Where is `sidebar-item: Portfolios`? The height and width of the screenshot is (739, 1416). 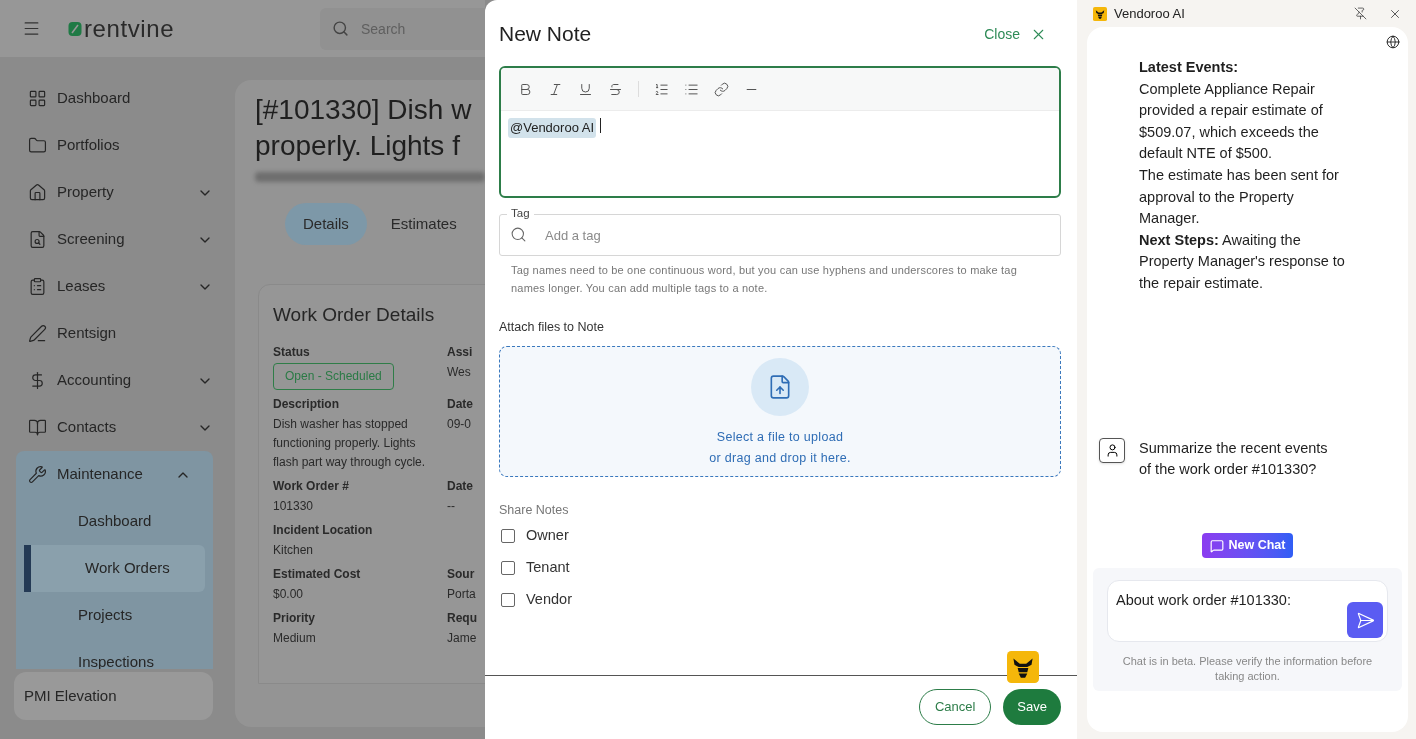 sidebar-item: Portfolios is located at coordinates (117, 145).